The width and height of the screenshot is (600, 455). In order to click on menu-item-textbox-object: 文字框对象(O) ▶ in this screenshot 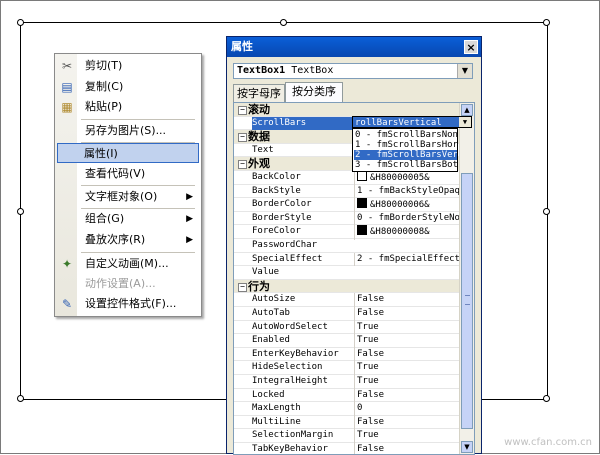, I will do `click(128, 197)`.